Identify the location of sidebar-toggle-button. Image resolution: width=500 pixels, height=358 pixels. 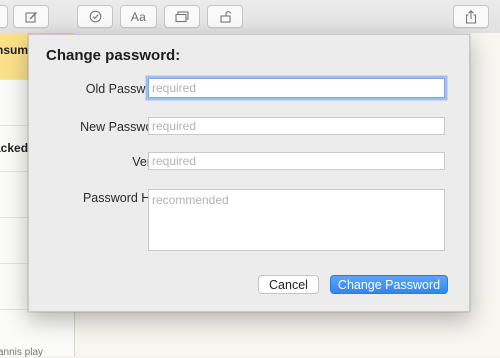
(4, 16).